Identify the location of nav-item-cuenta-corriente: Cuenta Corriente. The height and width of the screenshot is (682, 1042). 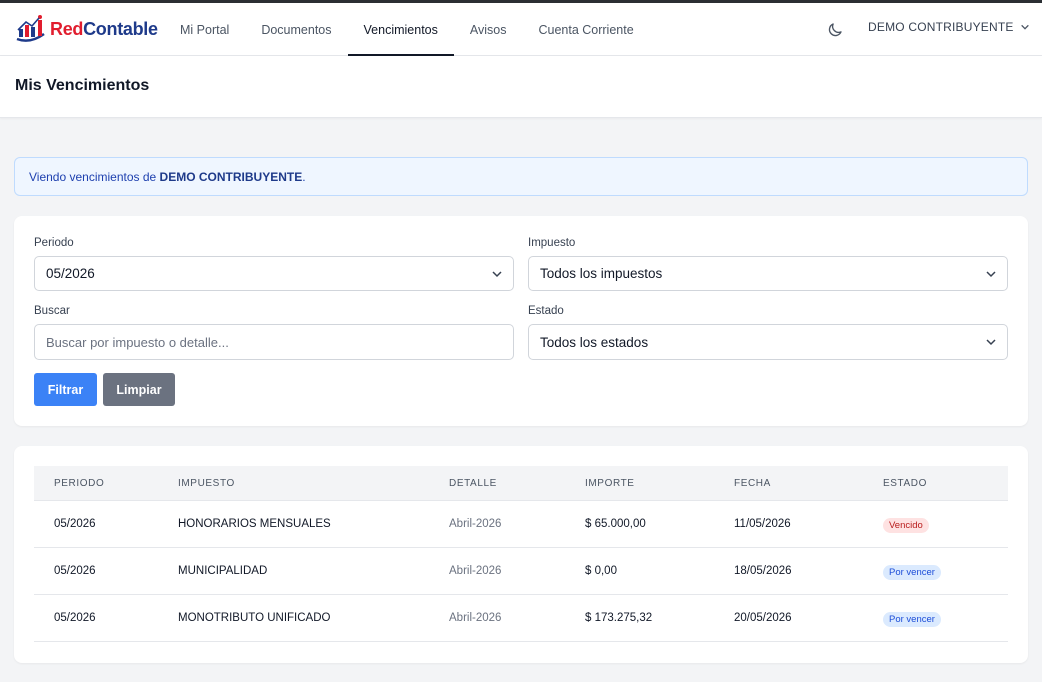
(585, 29).